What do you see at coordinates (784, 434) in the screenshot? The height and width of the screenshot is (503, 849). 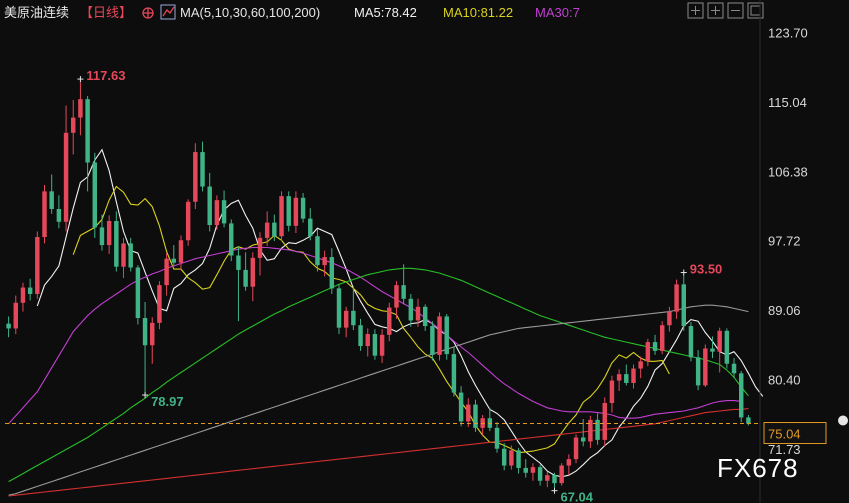 I see `last-price-label: 75.04` at bounding box center [784, 434].